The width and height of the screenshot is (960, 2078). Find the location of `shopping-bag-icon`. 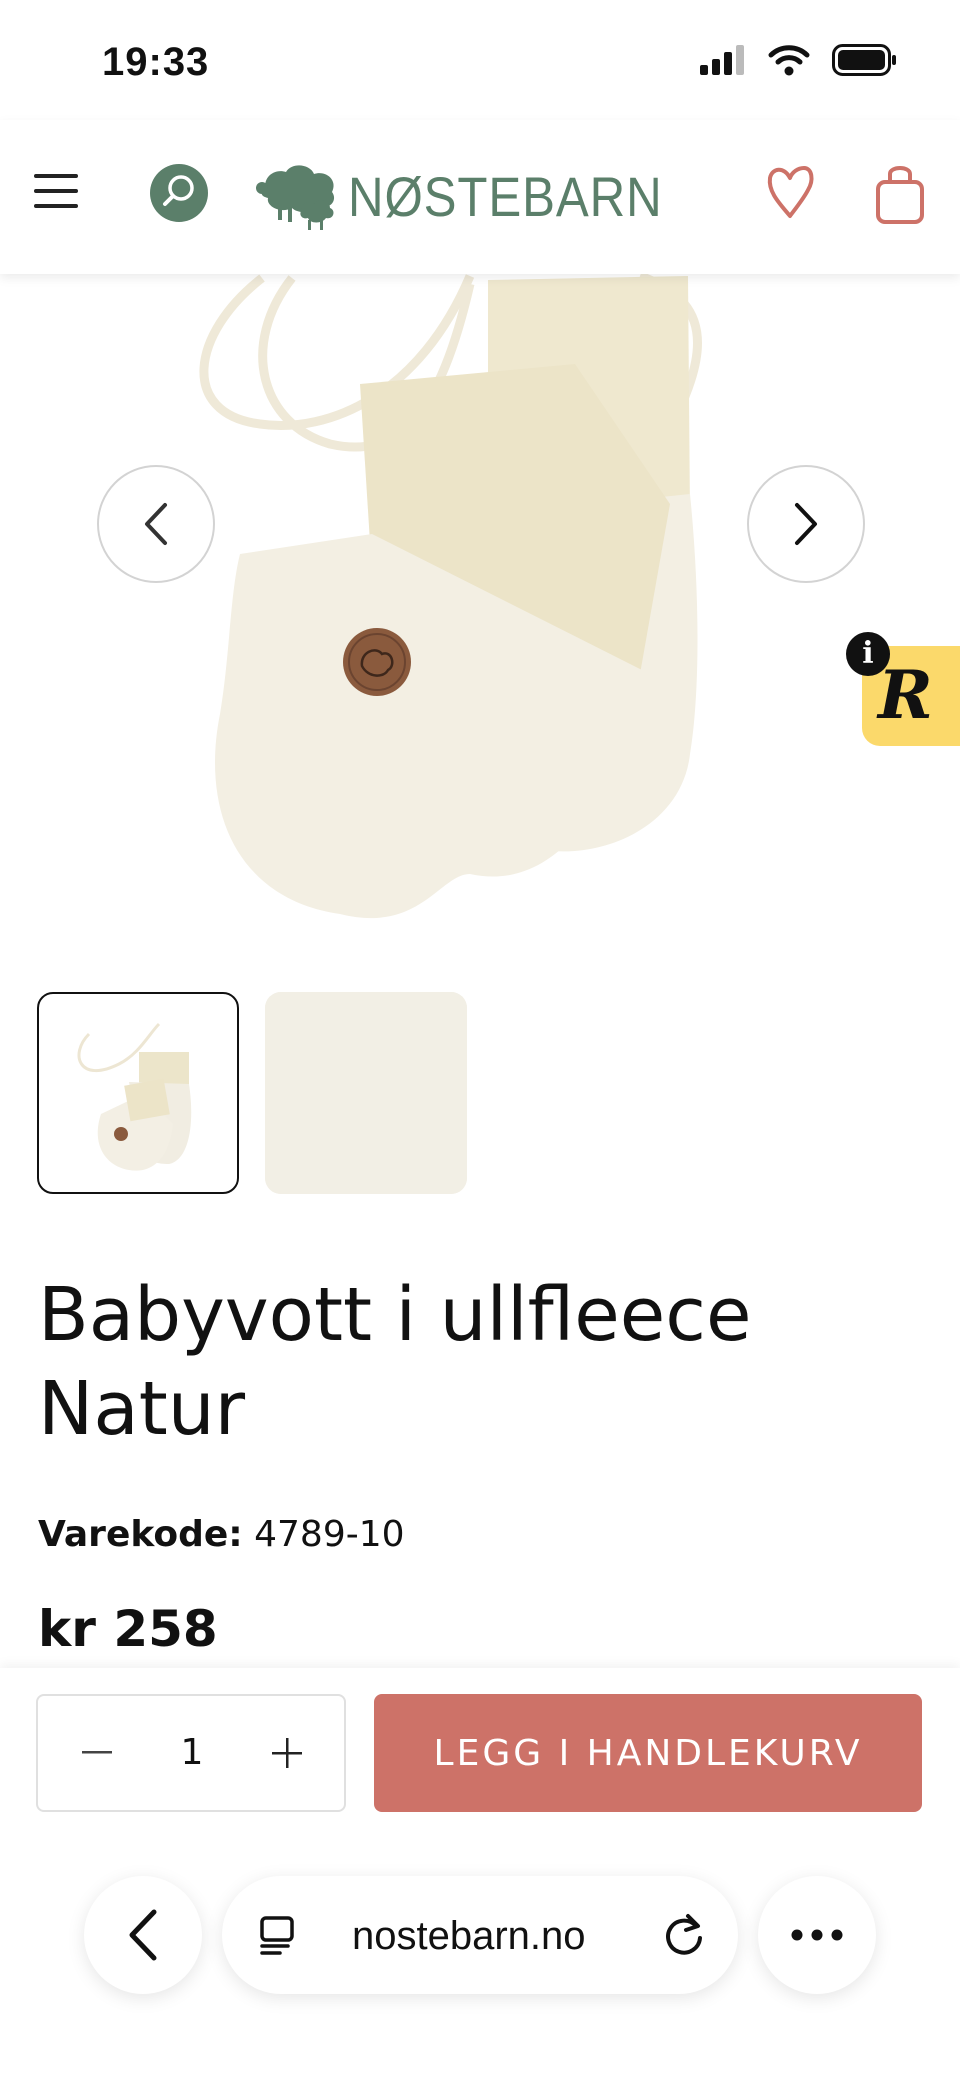

shopping-bag-icon is located at coordinates (900, 195).